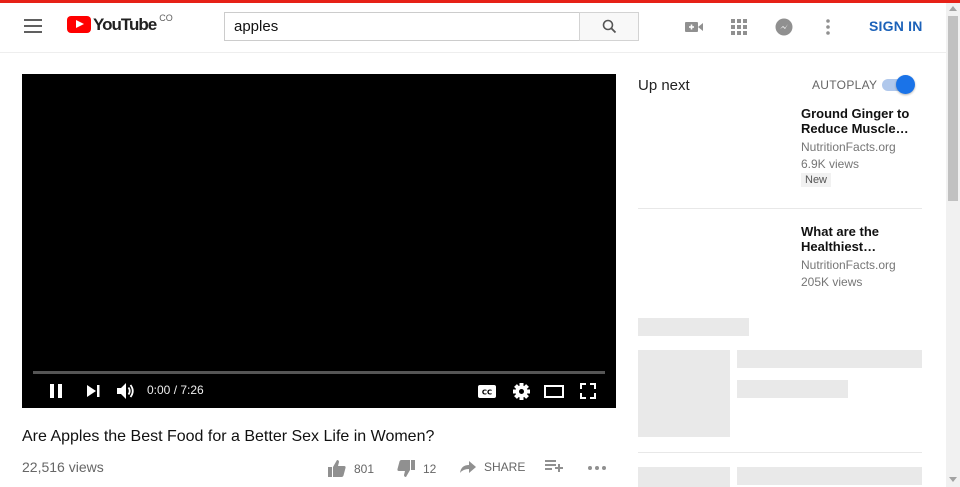 Image resolution: width=960 pixels, height=487 pixels. I want to click on more-vert-icon, so click(828, 27).